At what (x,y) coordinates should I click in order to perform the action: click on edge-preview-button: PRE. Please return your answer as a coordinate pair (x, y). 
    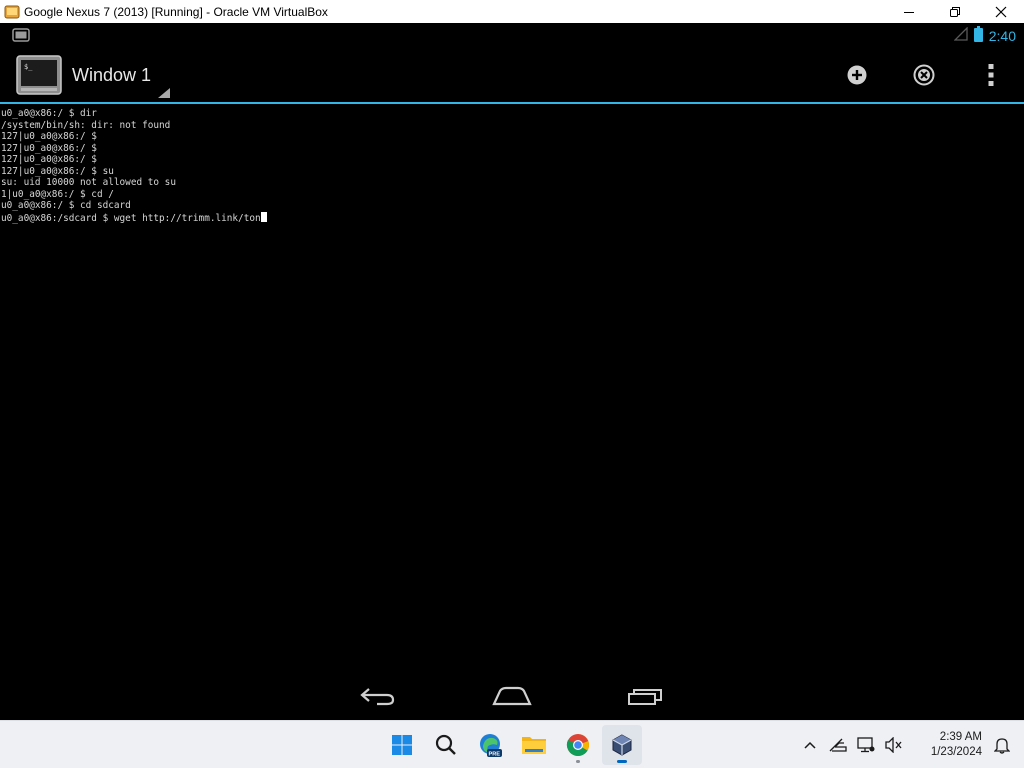
    Looking at the image, I should click on (490, 745).